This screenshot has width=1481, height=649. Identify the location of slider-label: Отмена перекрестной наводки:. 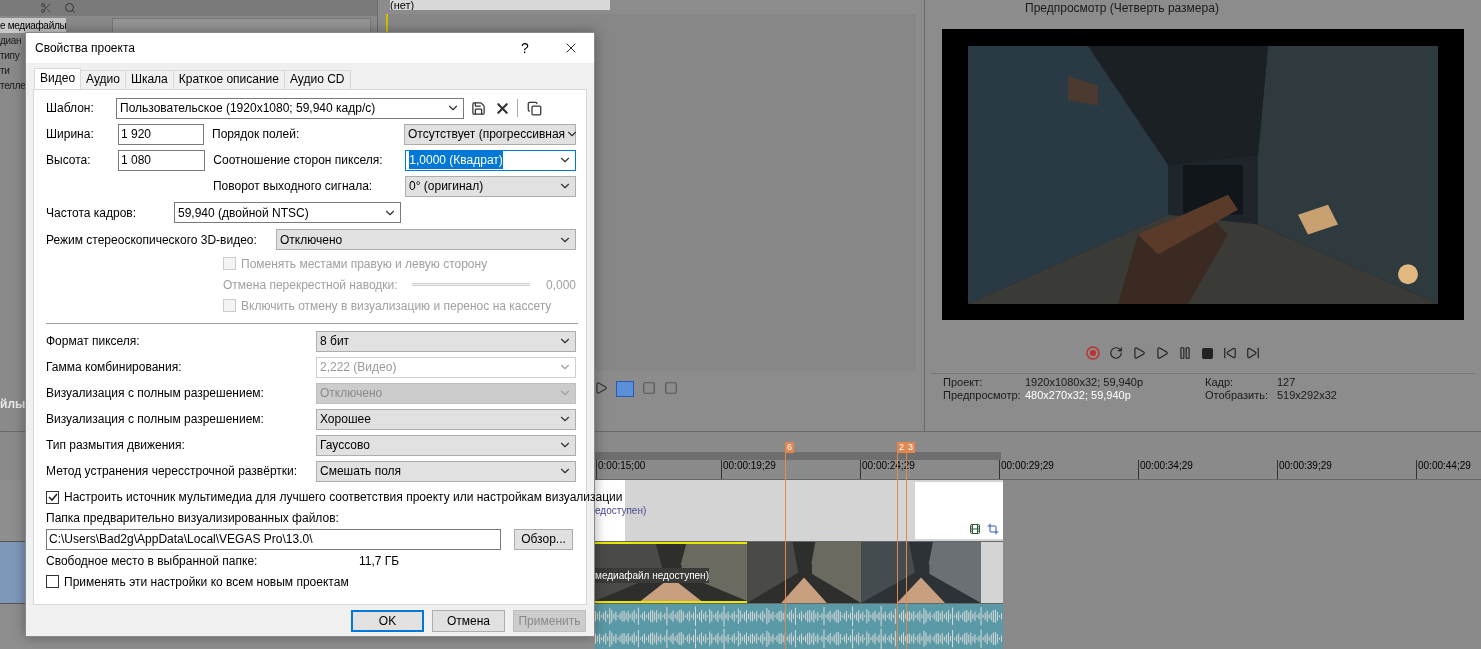
(310, 285).